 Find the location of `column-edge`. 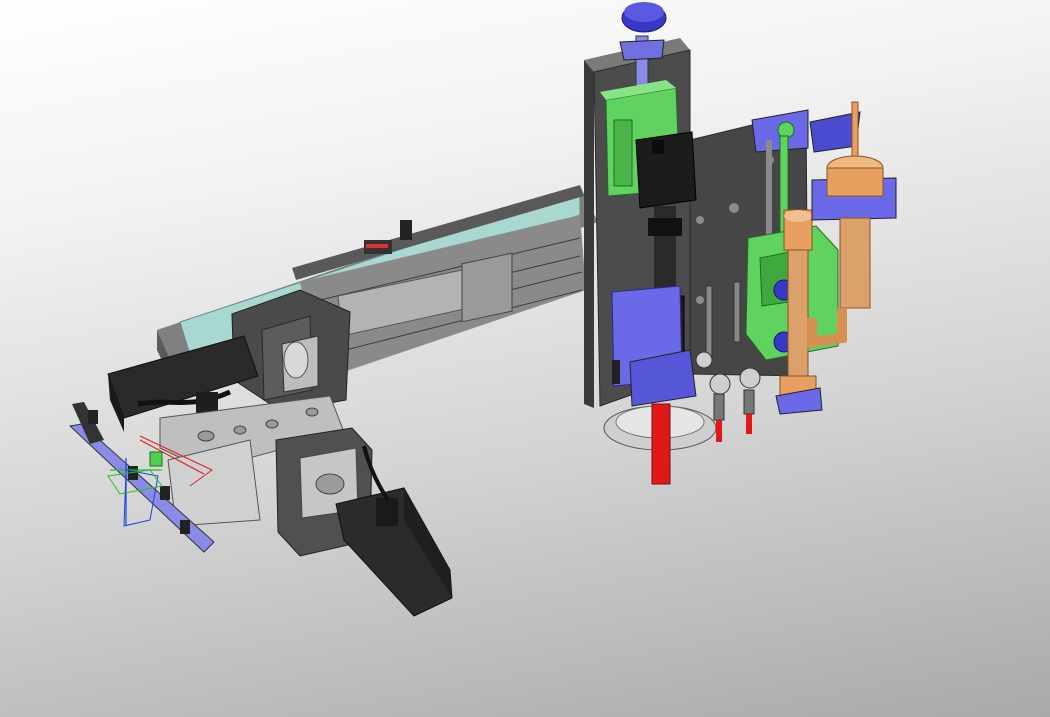

column-edge is located at coordinates (589, 234).